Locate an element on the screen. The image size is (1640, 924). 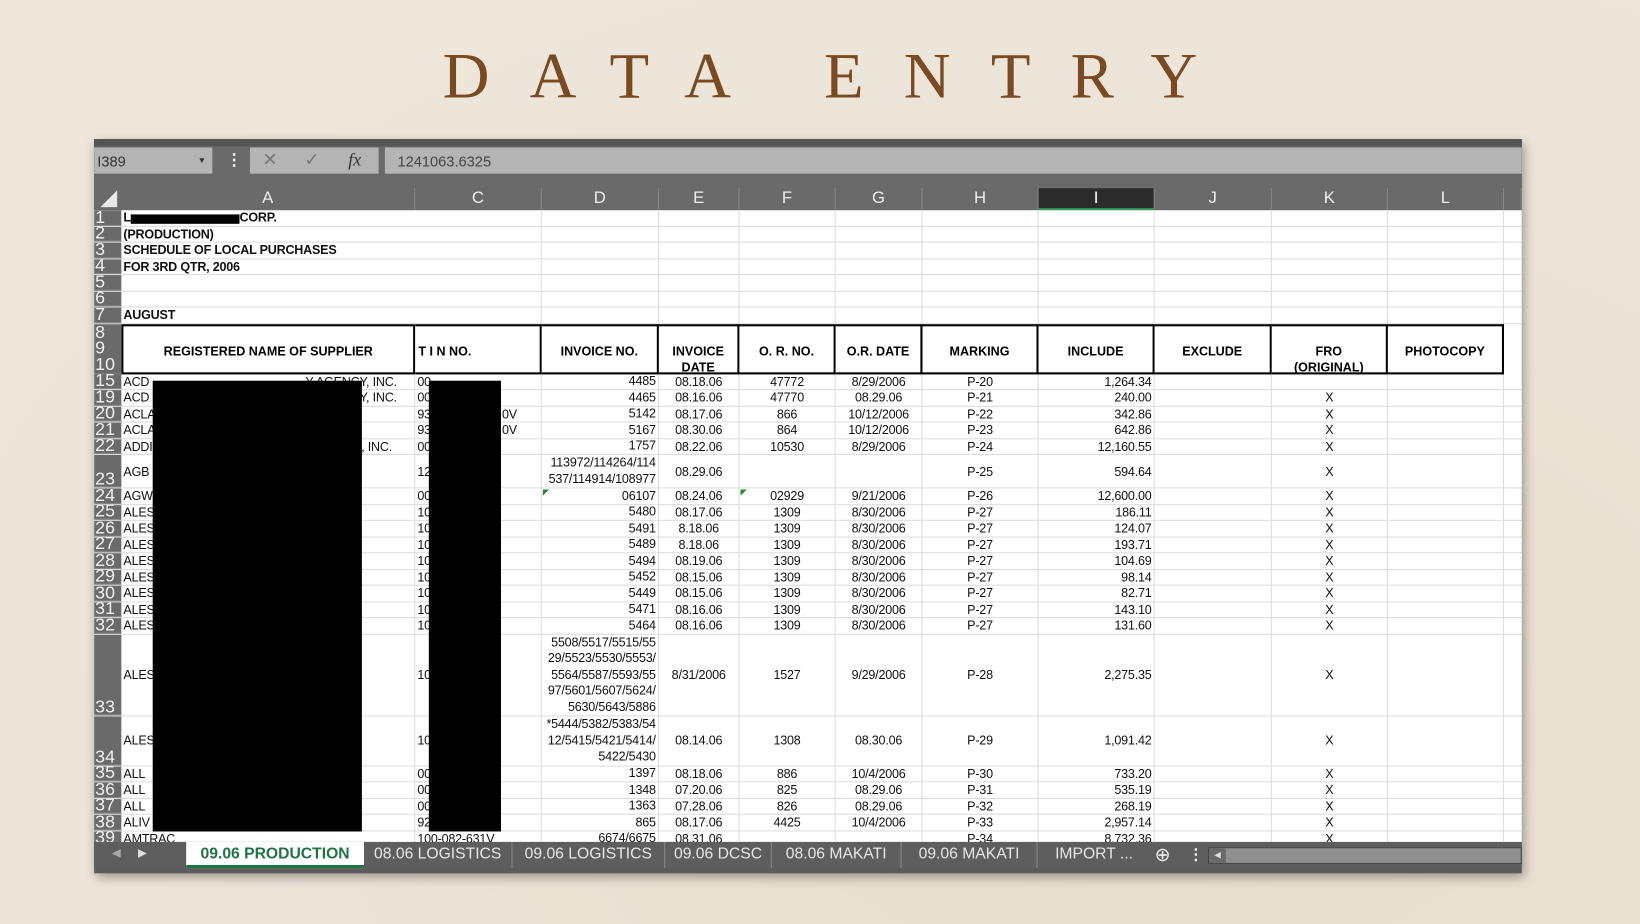
row-number: 39 is located at coordinates (108, 835).